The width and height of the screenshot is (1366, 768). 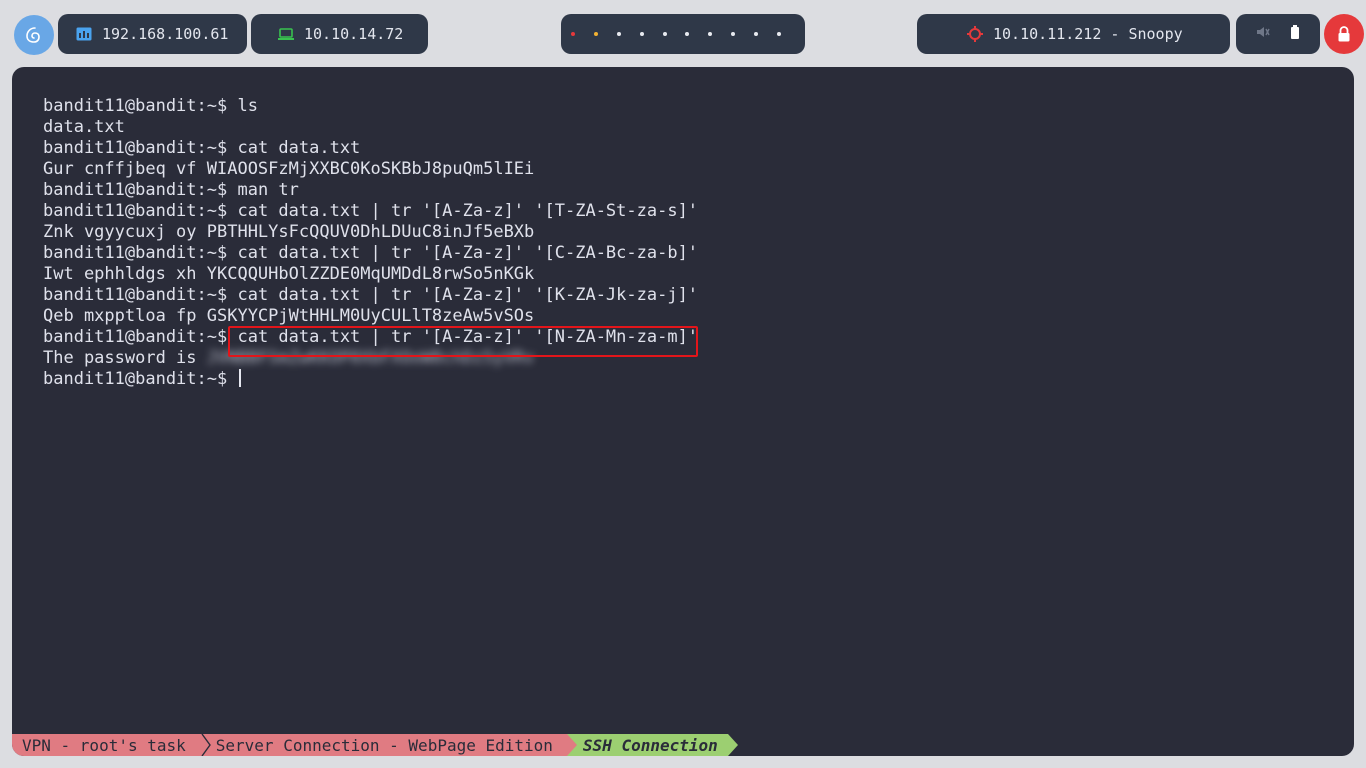 I want to click on target-widget: 10.10.11.212 - Snoopy, so click(x=1073, y=34).